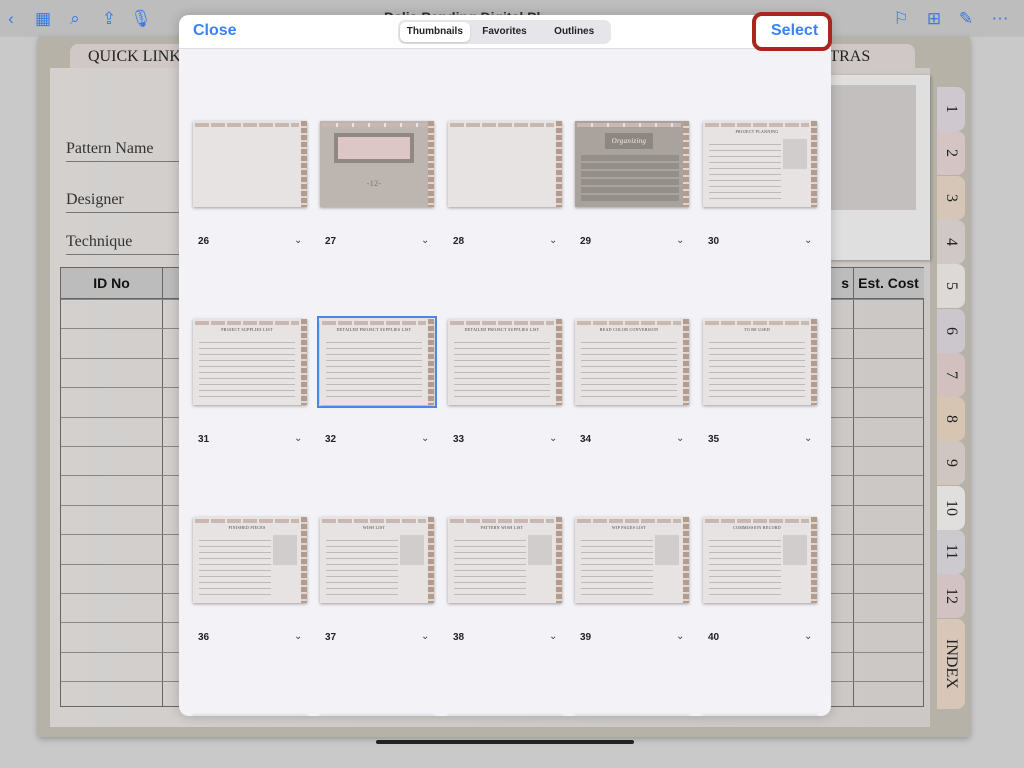 The image size is (1024, 768). Describe the element at coordinates (757, 131) in the screenshot. I see `thumbnail-title: PROJECT PLANNING` at that location.